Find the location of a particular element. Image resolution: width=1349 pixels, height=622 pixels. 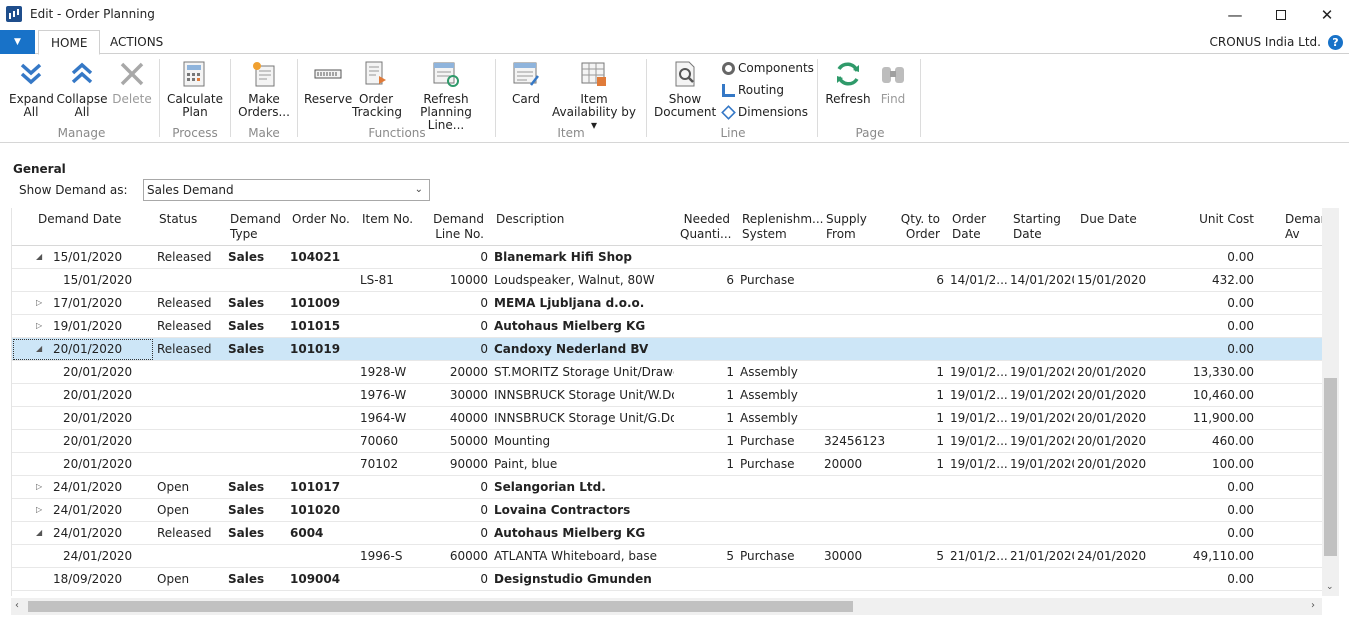

tab-home: HOME is located at coordinates (69, 42).